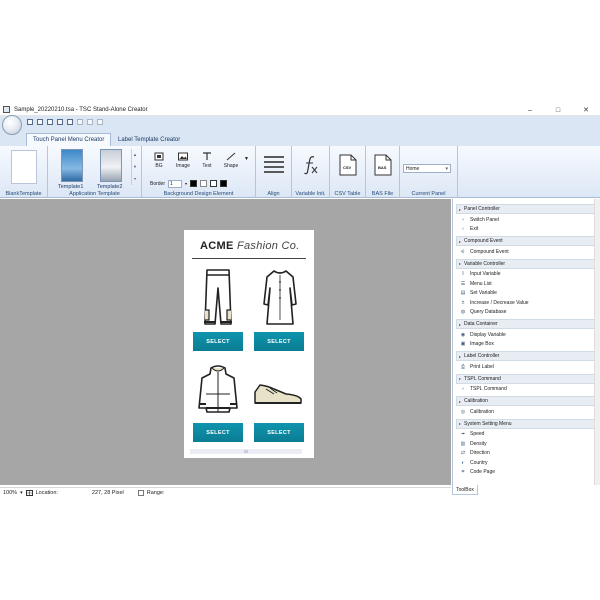 Image resolution: width=600 pixels, height=600 pixels. I want to click on group-label-background-design: Background Design Element, so click(198, 194).